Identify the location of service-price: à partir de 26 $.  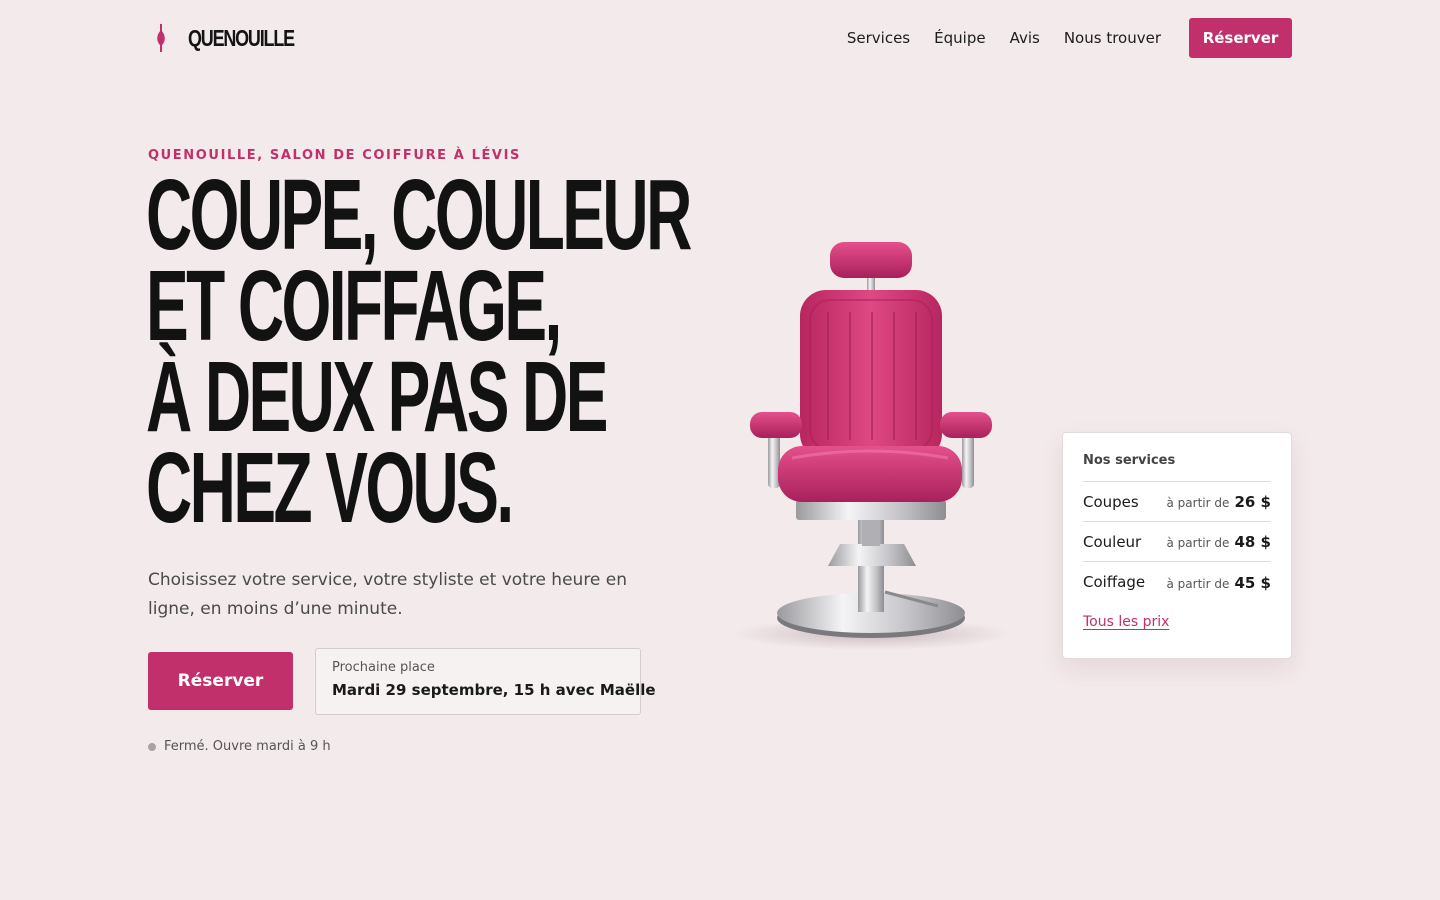
(1219, 501).